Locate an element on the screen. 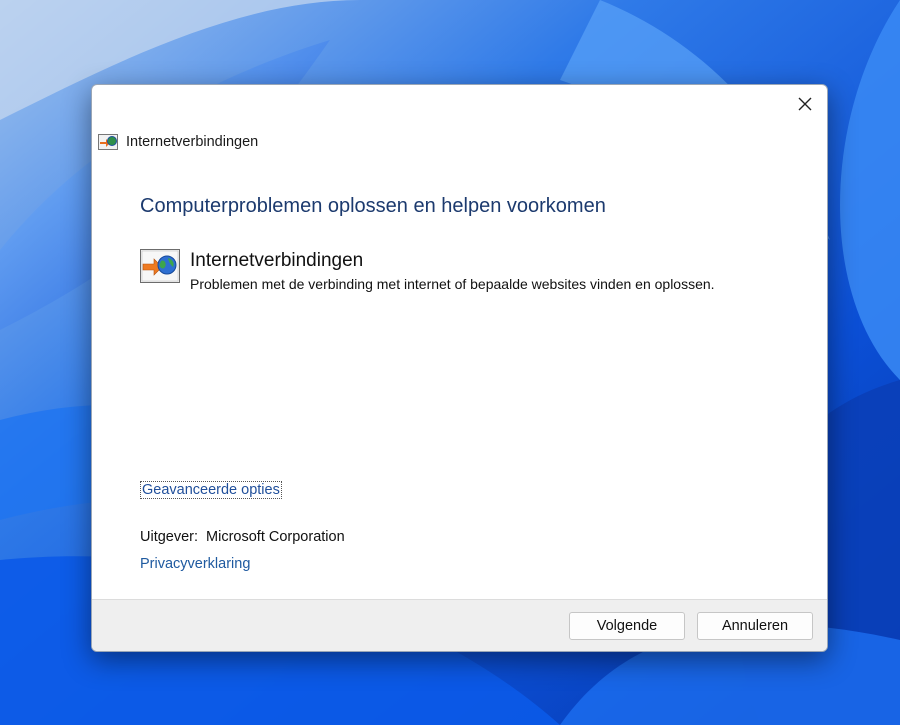 The width and height of the screenshot is (900, 725). cancel-button: Annuleren is located at coordinates (755, 626).